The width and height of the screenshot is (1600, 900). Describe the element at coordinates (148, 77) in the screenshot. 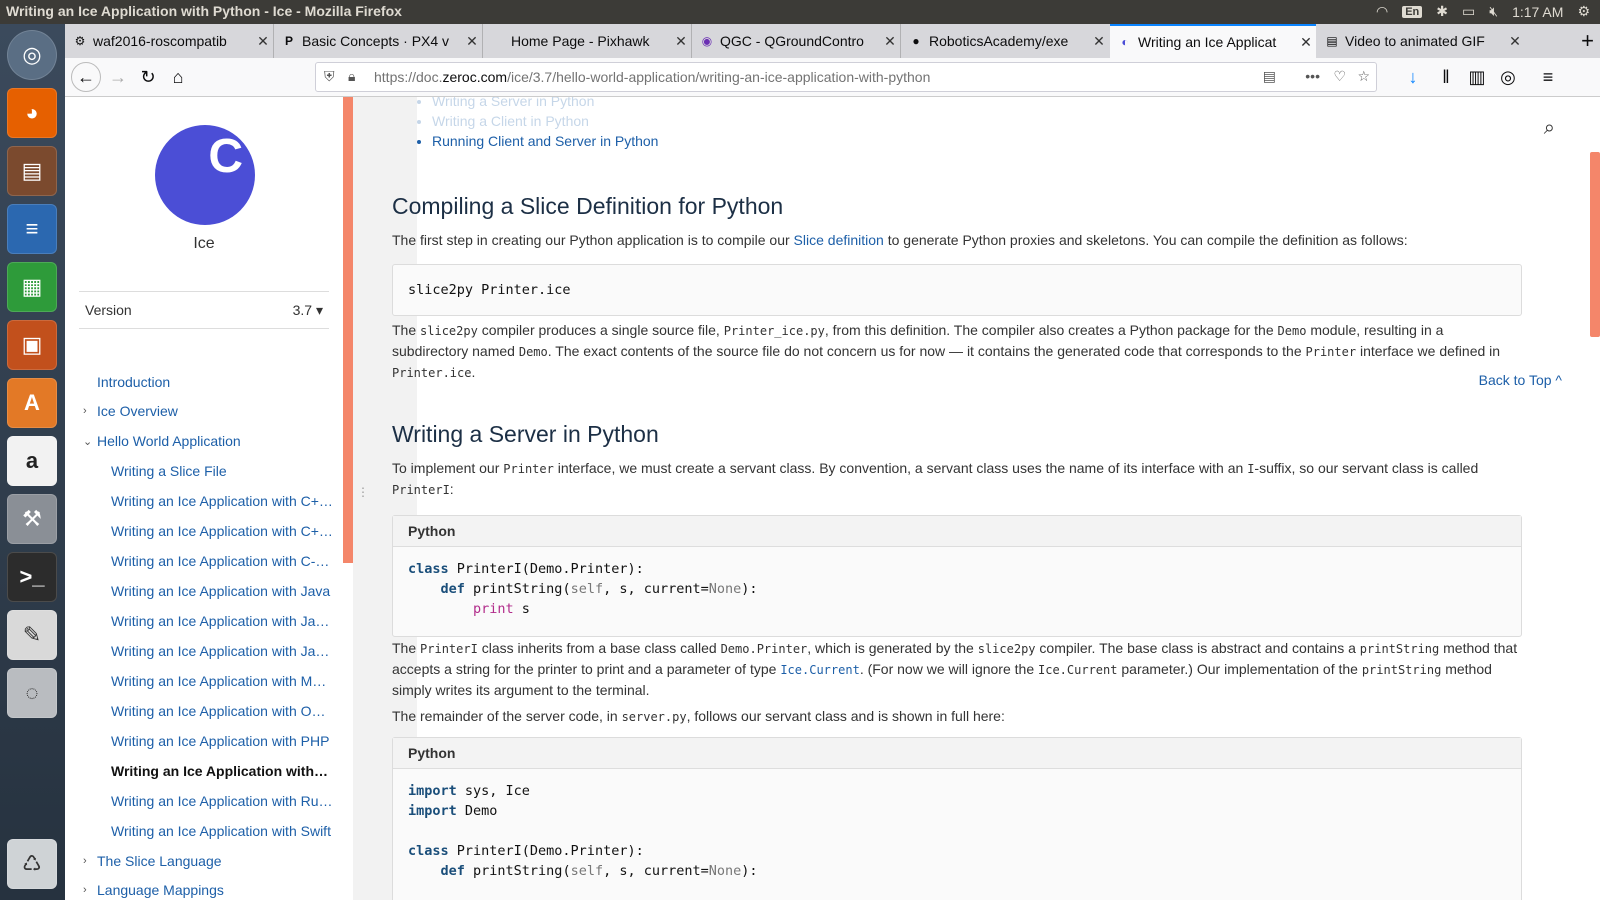

I see `reload-icon: ↻` at that location.